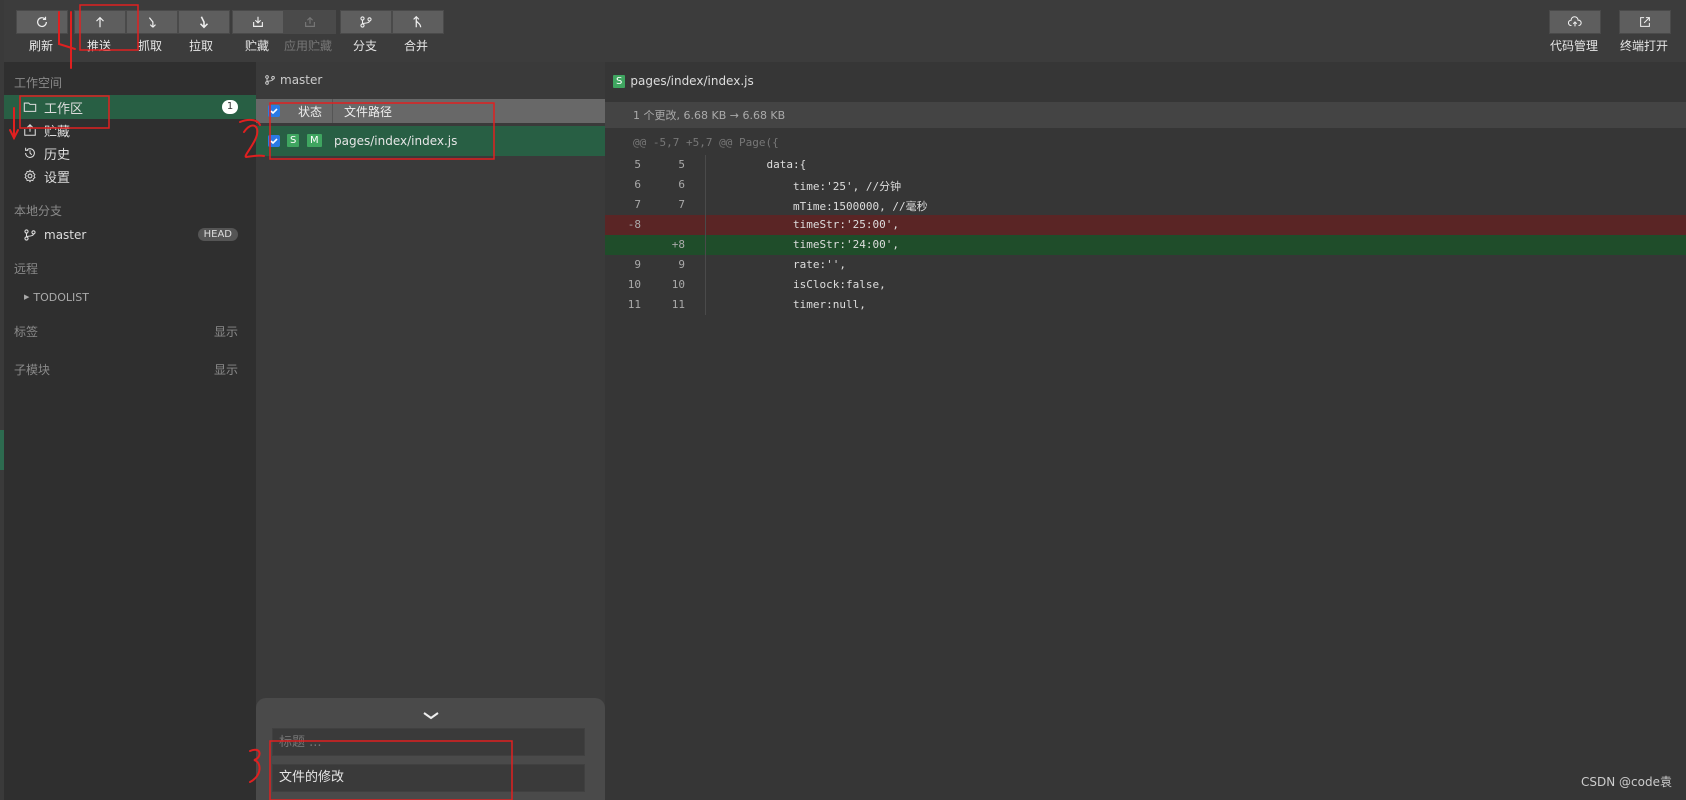  Describe the element at coordinates (130, 153) in the screenshot. I see `sidebar-item-history: 历史` at that location.